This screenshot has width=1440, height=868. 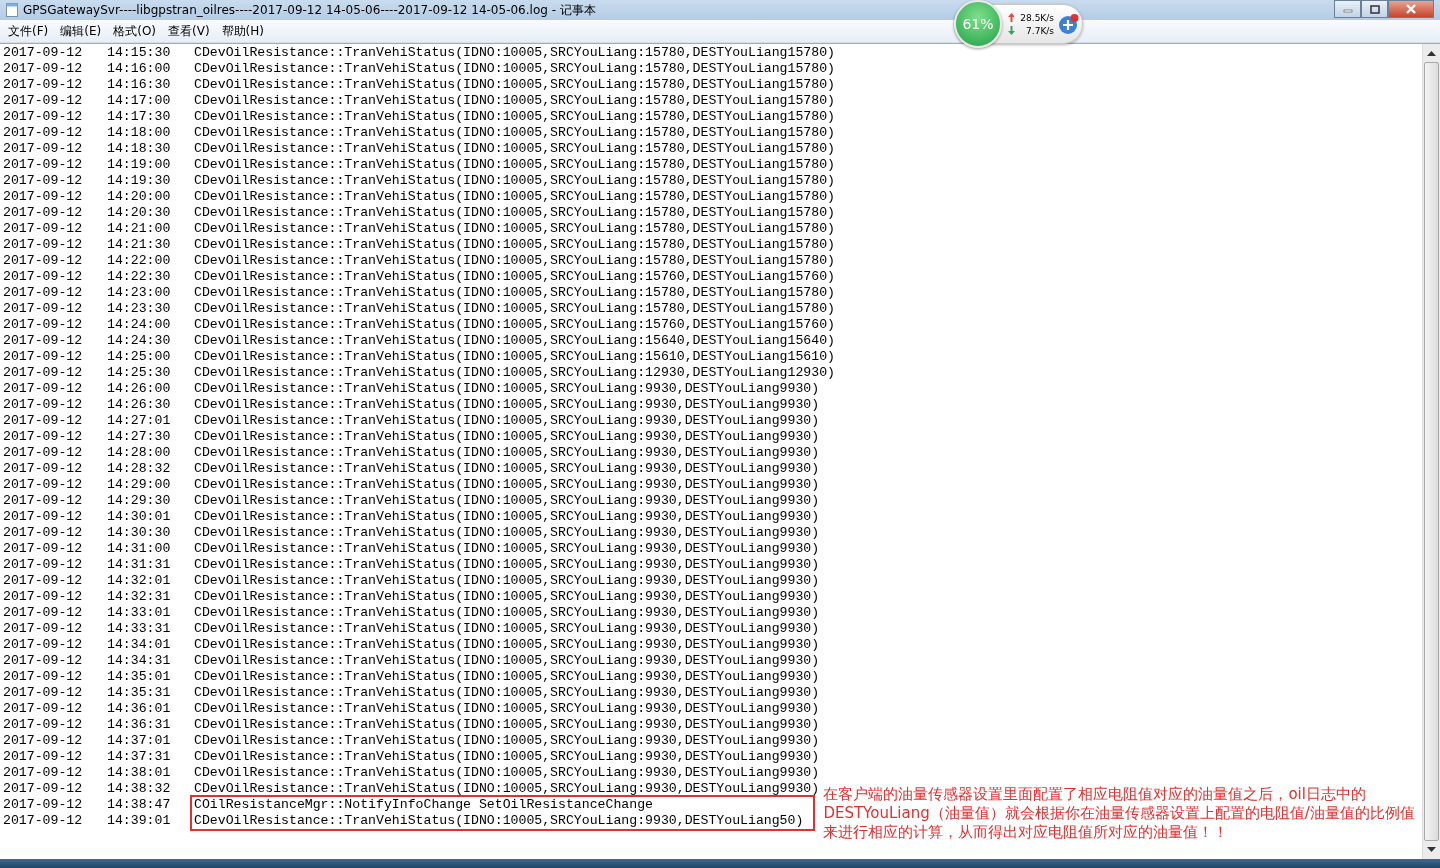 What do you see at coordinates (1037, 17) in the screenshot?
I see `upload-speed: 28.5K/s` at bounding box center [1037, 17].